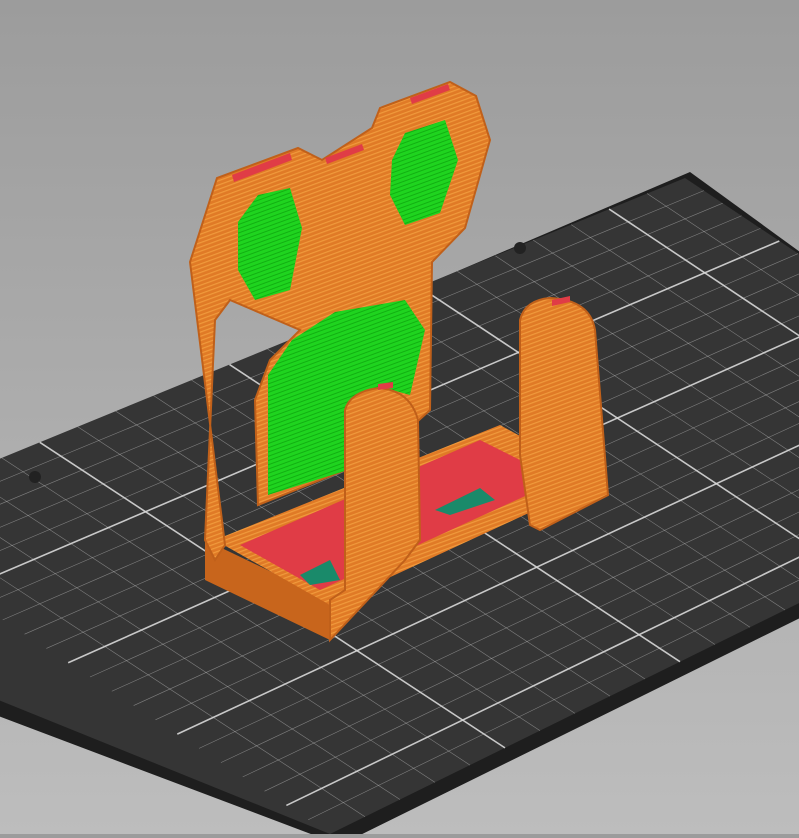 The width and height of the screenshot is (799, 838). I want to click on front-arm-right, so click(564, 414).